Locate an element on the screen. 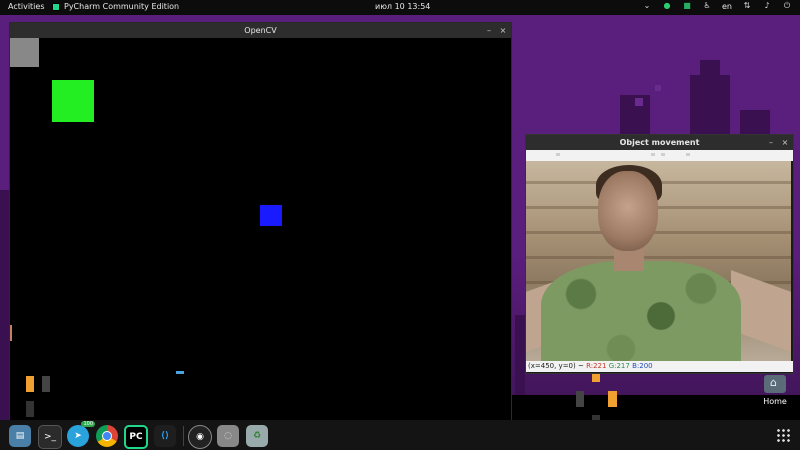 Image resolution: width=800 pixels, height=450 pixels. dock: ▤ >_ ➤ 100 PC ⟨⟩ ◉ ◌ ♻ is located at coordinates (400, 435).